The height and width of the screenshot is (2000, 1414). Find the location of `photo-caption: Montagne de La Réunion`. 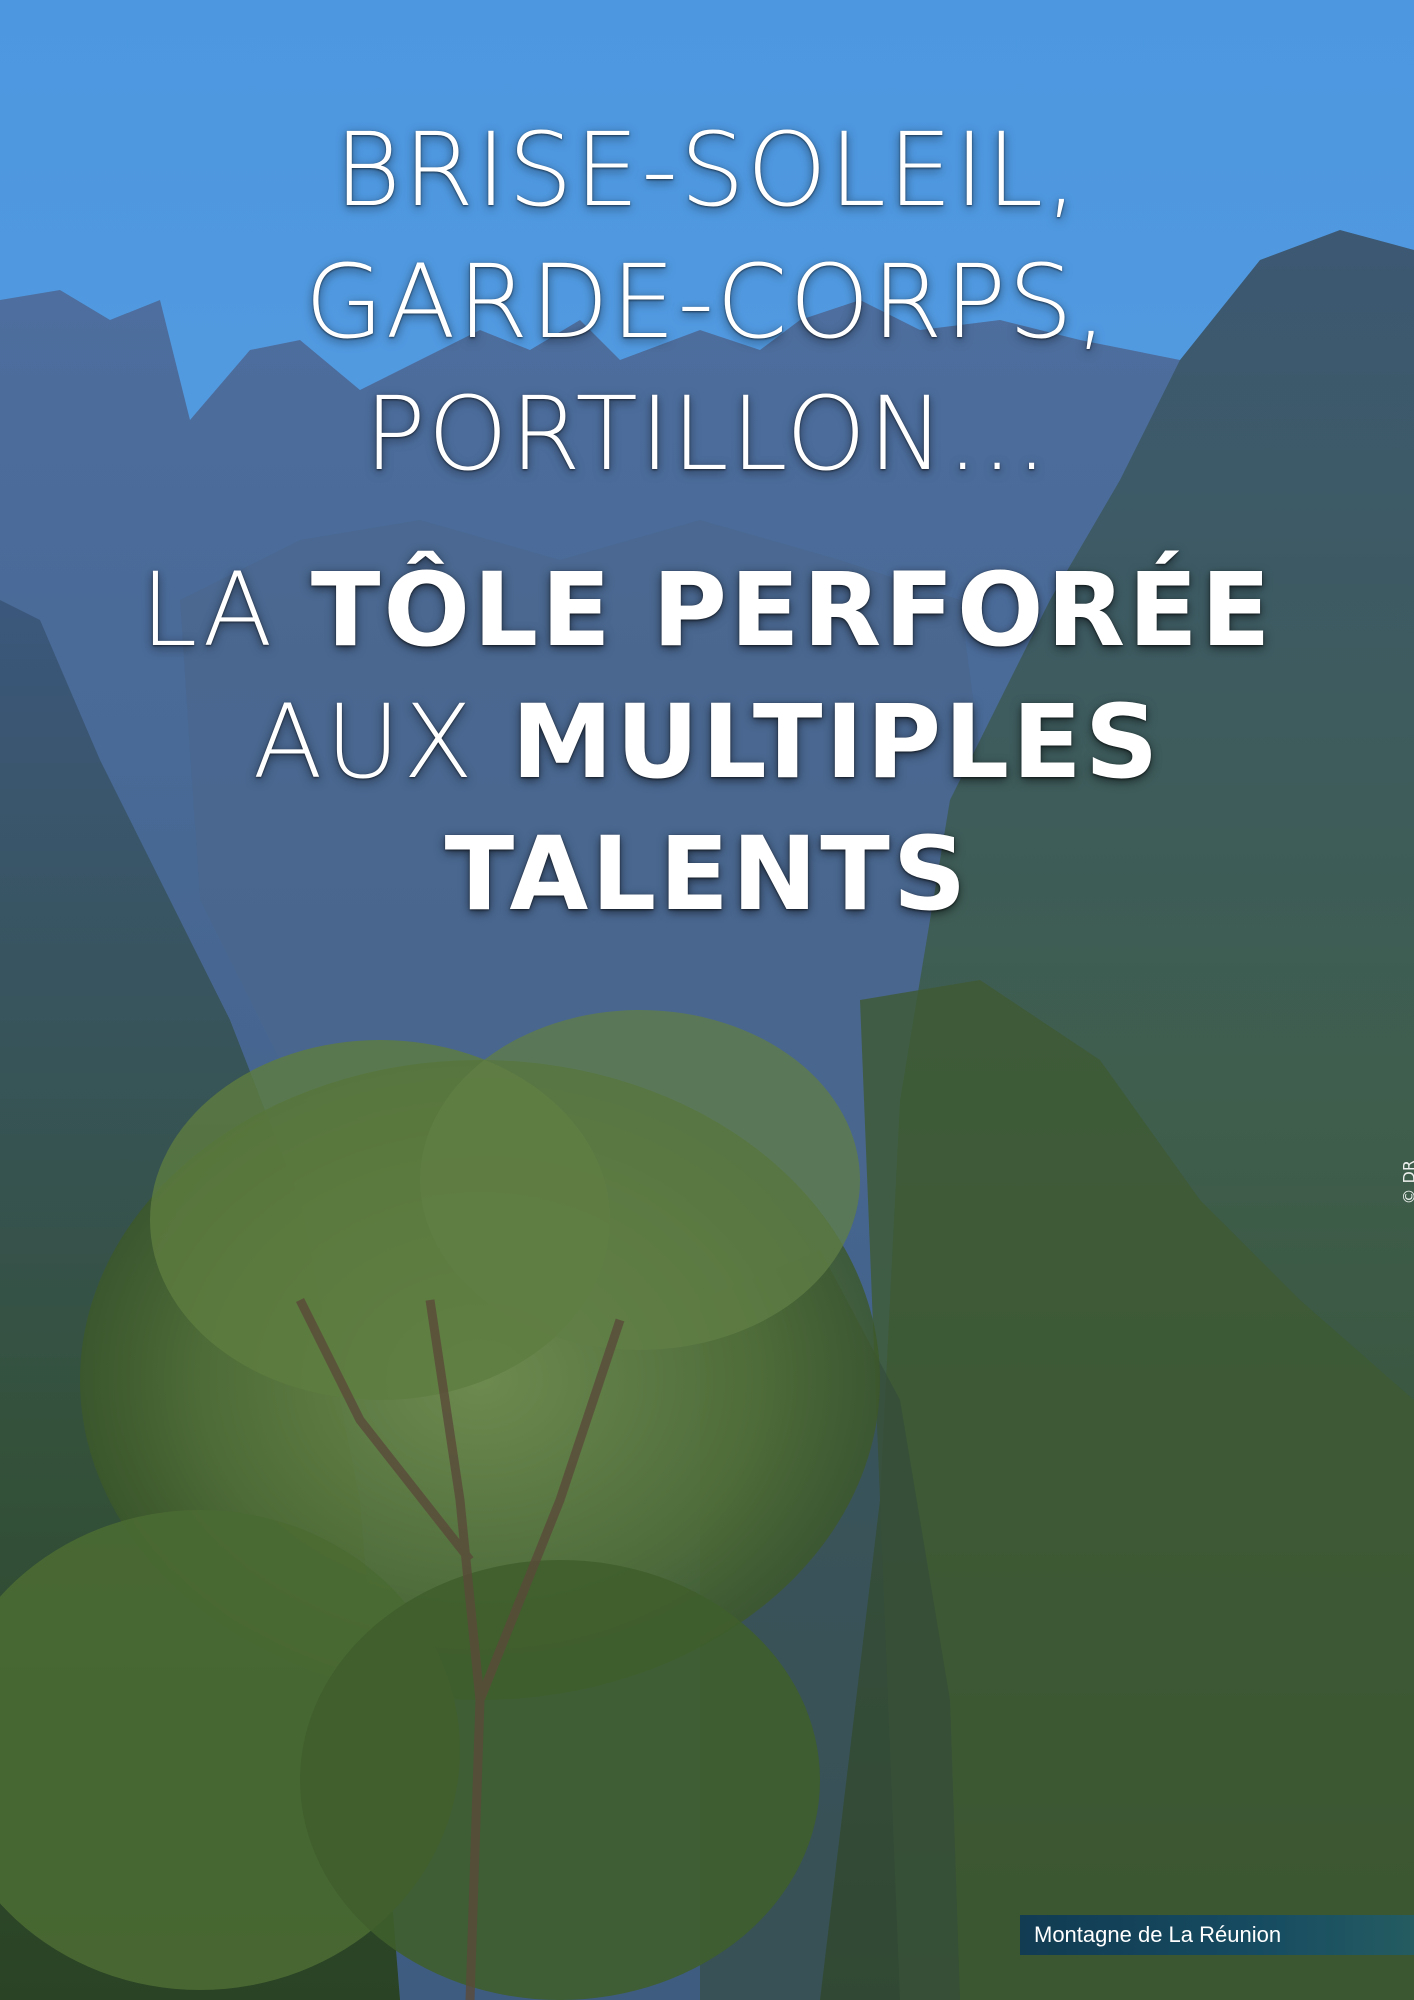

photo-caption: Montagne de La Réunion is located at coordinates (1217, 1935).